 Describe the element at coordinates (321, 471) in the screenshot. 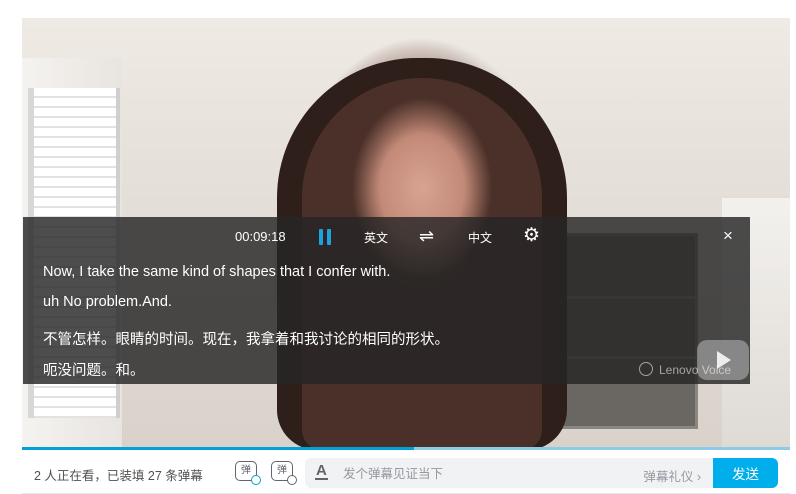

I see `font-style-icon: A` at that location.